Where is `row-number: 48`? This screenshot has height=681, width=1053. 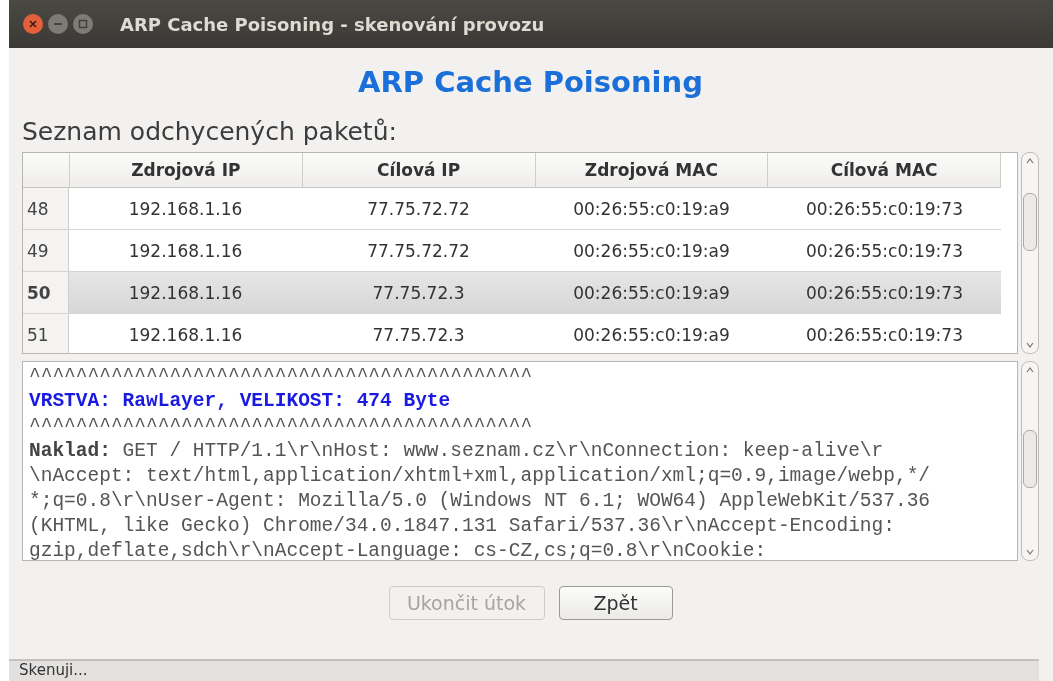 row-number: 48 is located at coordinates (46, 208).